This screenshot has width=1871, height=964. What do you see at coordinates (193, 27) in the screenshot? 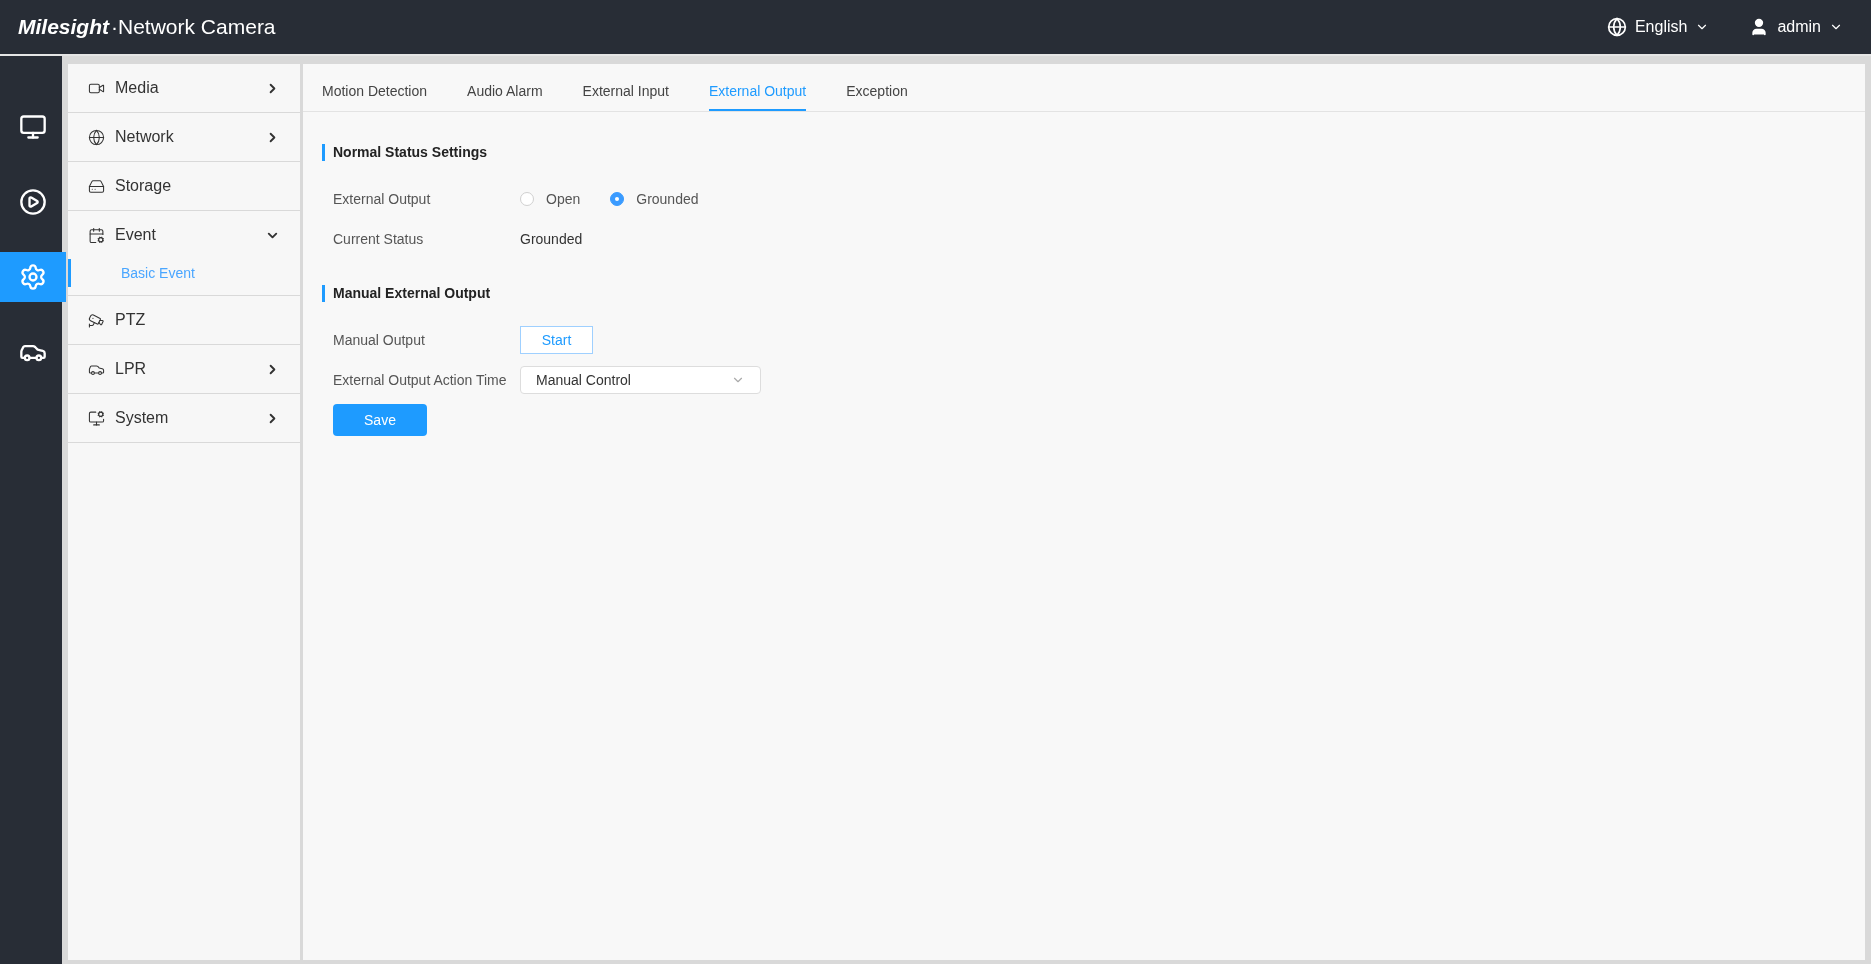
I see `product-title: ·Network Camera` at bounding box center [193, 27].